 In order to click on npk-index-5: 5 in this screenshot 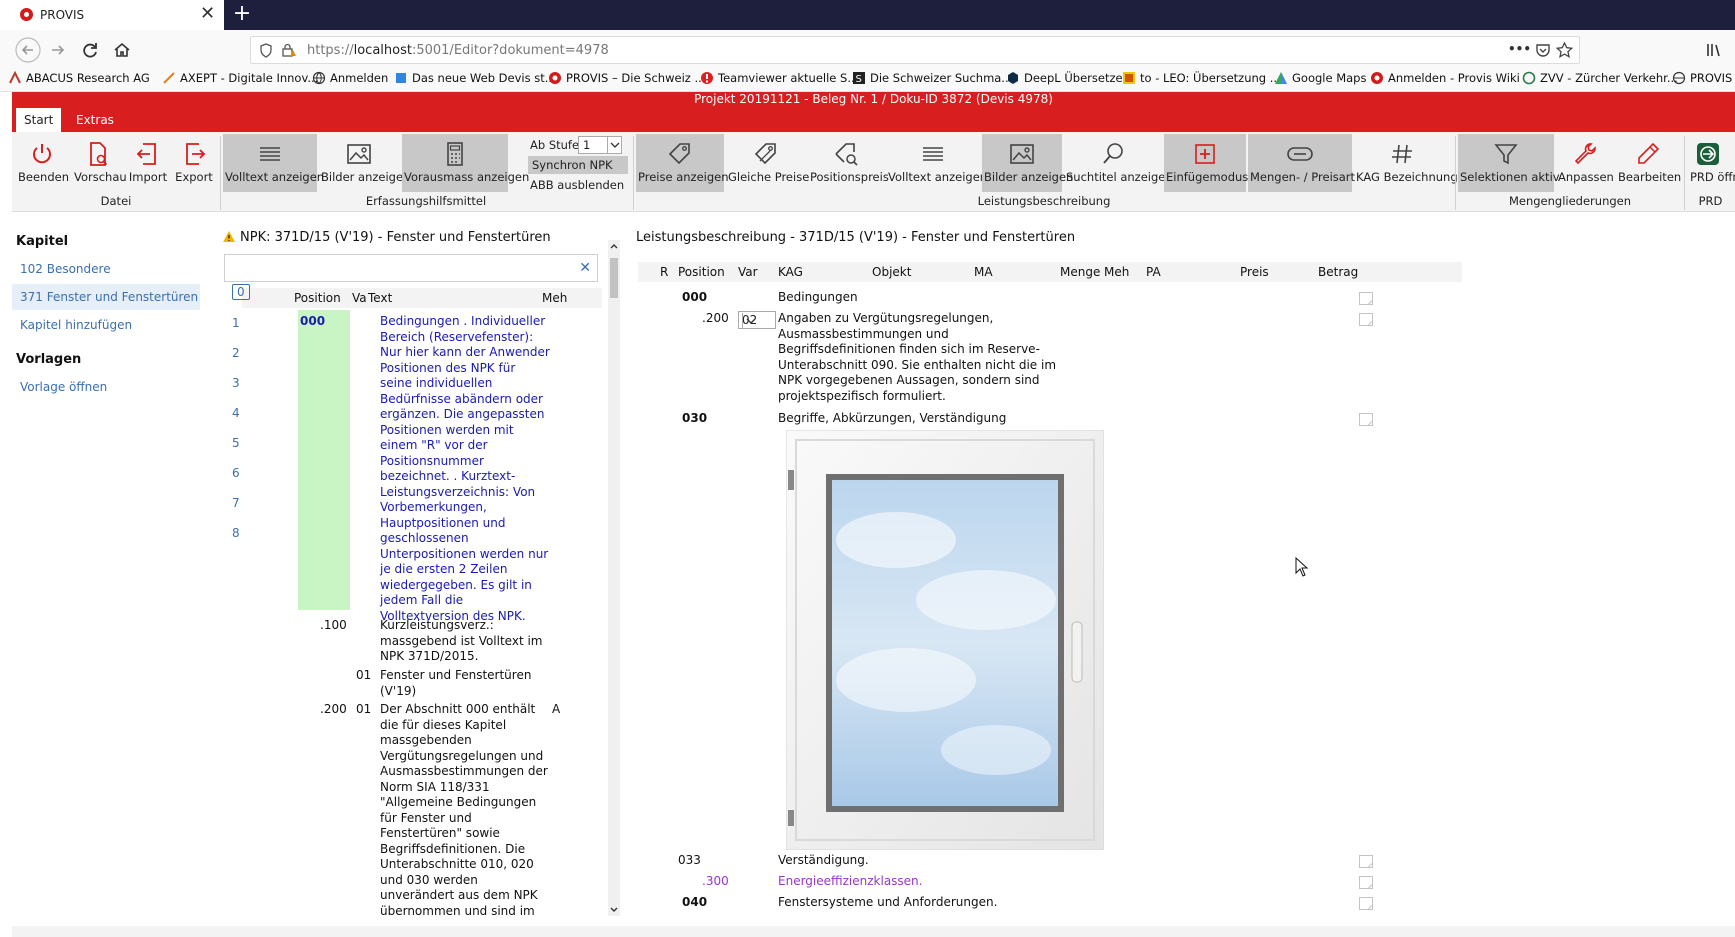, I will do `click(236, 443)`.